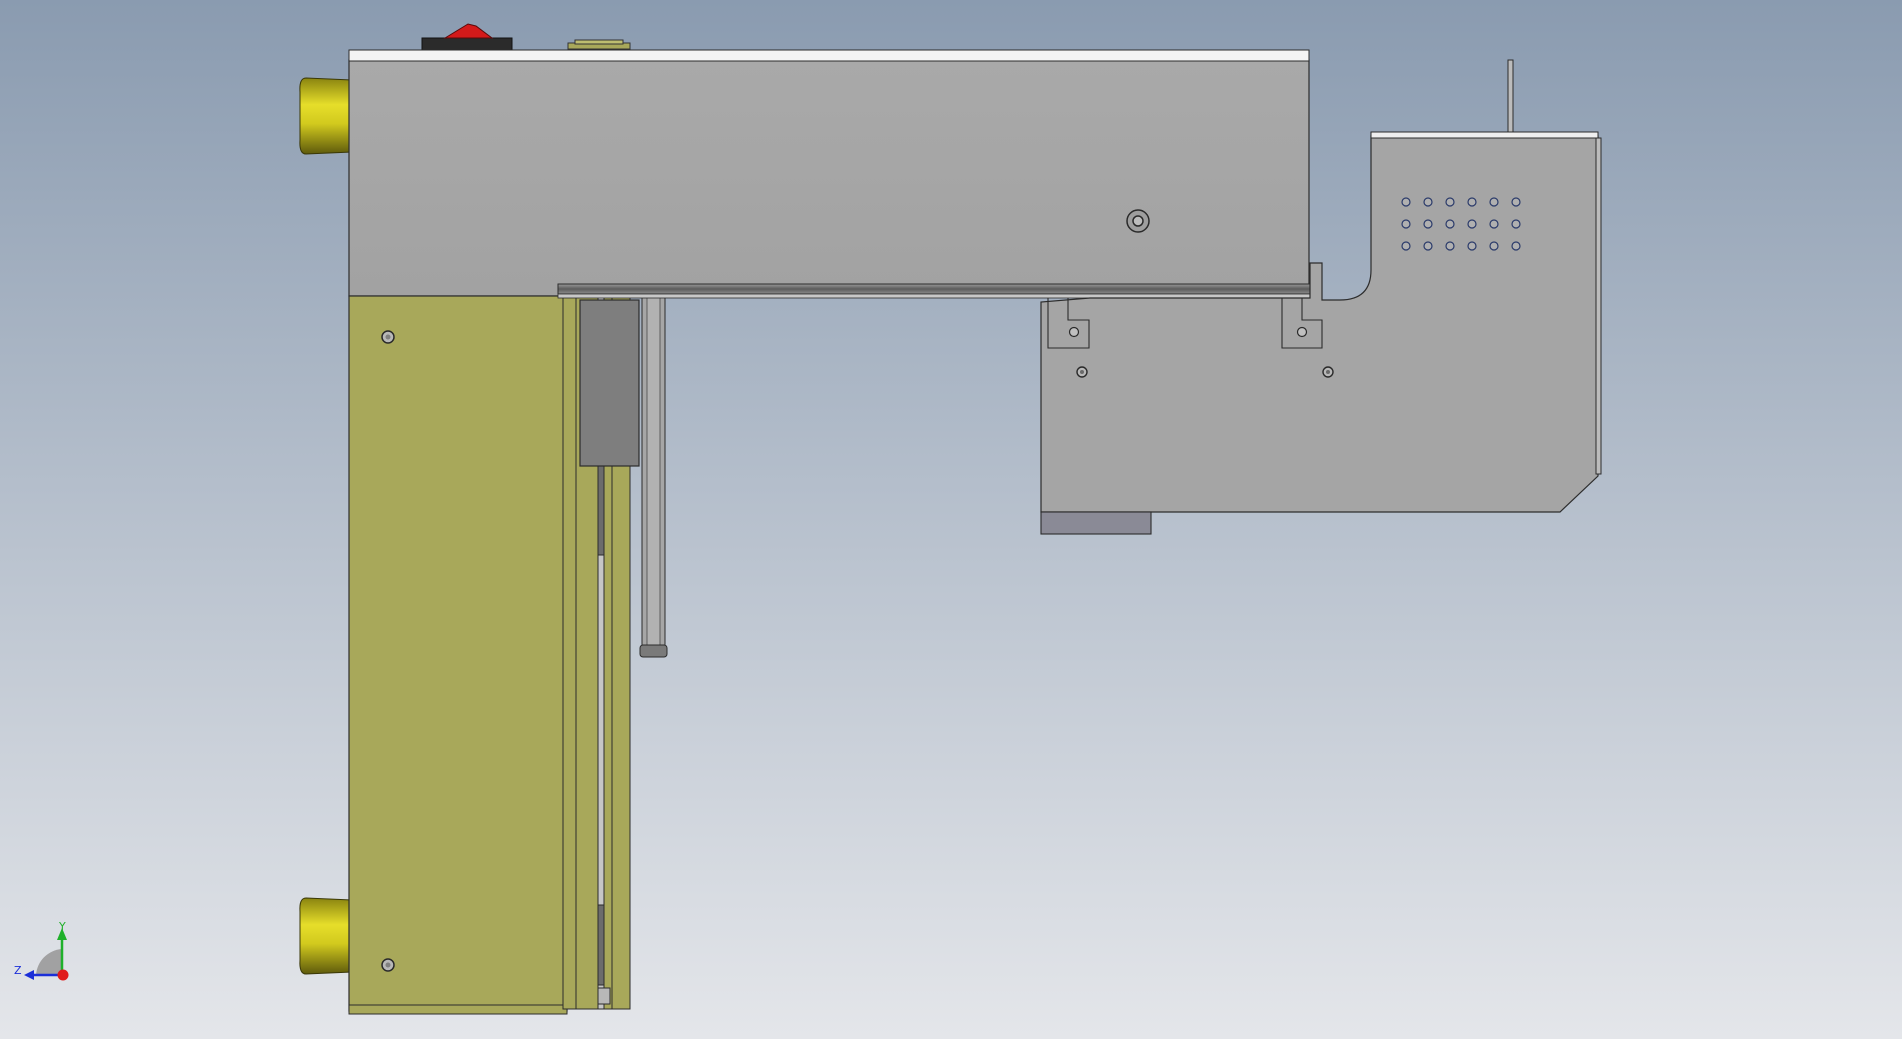  What do you see at coordinates (599, 44) in the screenshot?
I see `top-bracket` at bounding box center [599, 44].